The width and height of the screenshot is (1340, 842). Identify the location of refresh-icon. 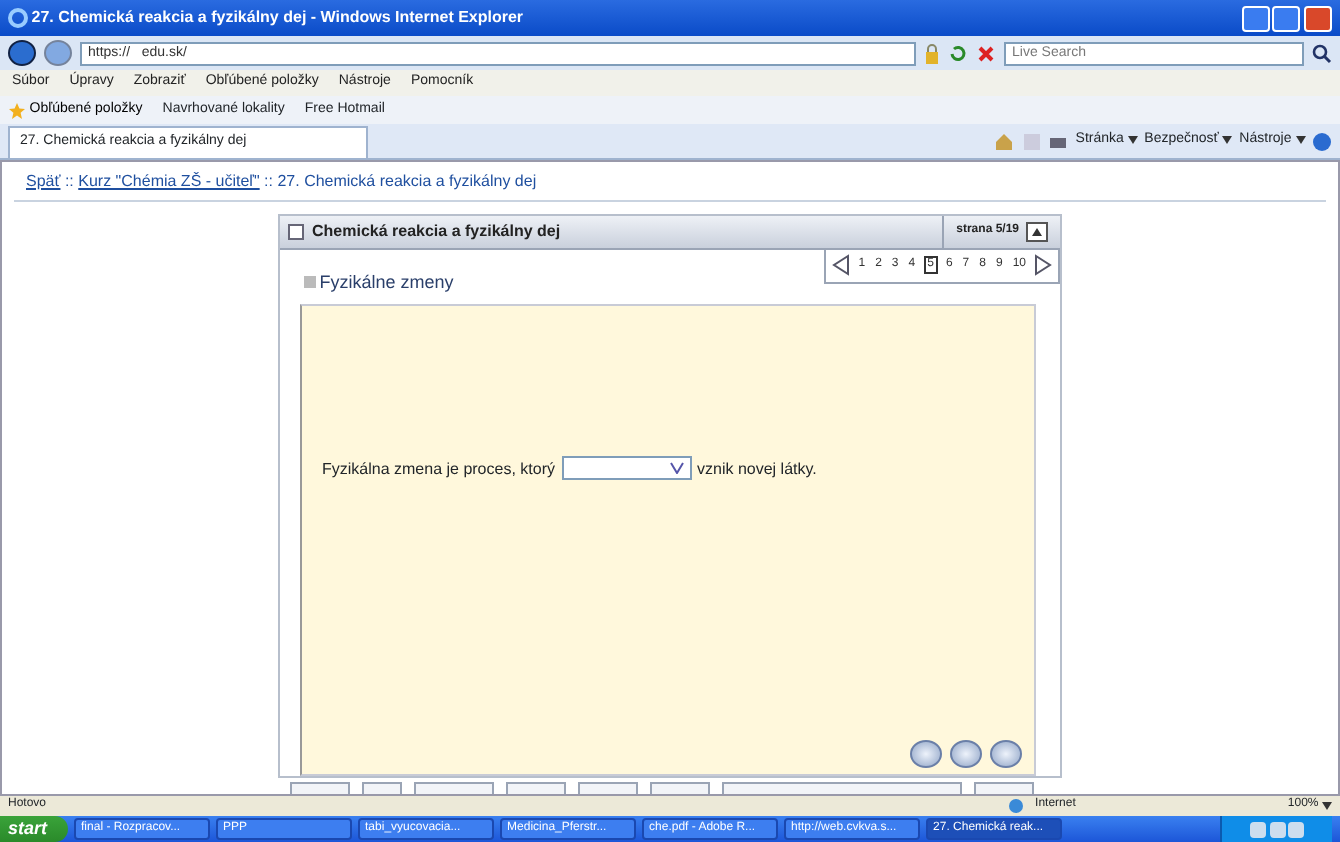
(958, 53).